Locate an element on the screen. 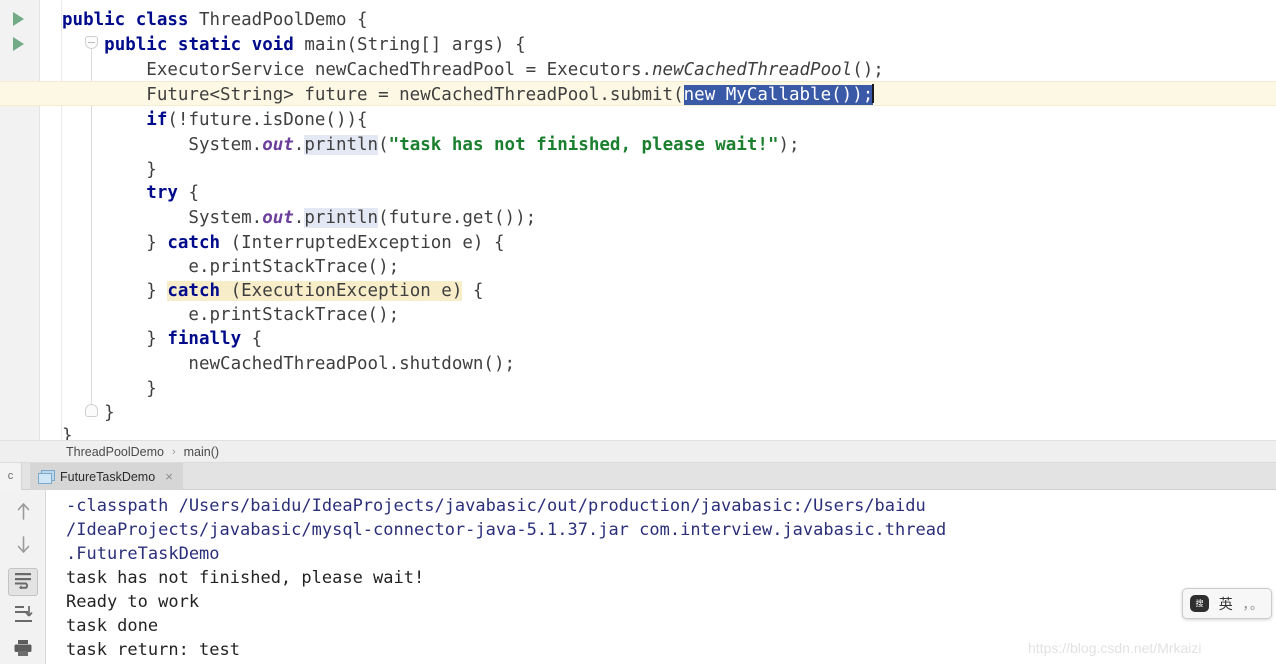 The height and width of the screenshot is (664, 1276). watermark: https://blog.csdn.net/Mrkaizi is located at coordinates (1115, 648).